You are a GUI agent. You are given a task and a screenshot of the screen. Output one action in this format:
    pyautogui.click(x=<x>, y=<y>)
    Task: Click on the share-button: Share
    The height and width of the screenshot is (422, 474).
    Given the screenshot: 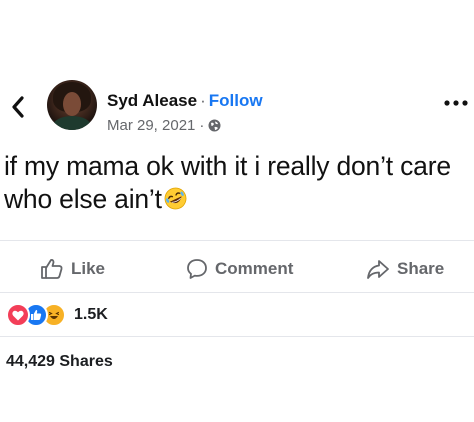 What is the action you would take?
    pyautogui.click(x=405, y=269)
    